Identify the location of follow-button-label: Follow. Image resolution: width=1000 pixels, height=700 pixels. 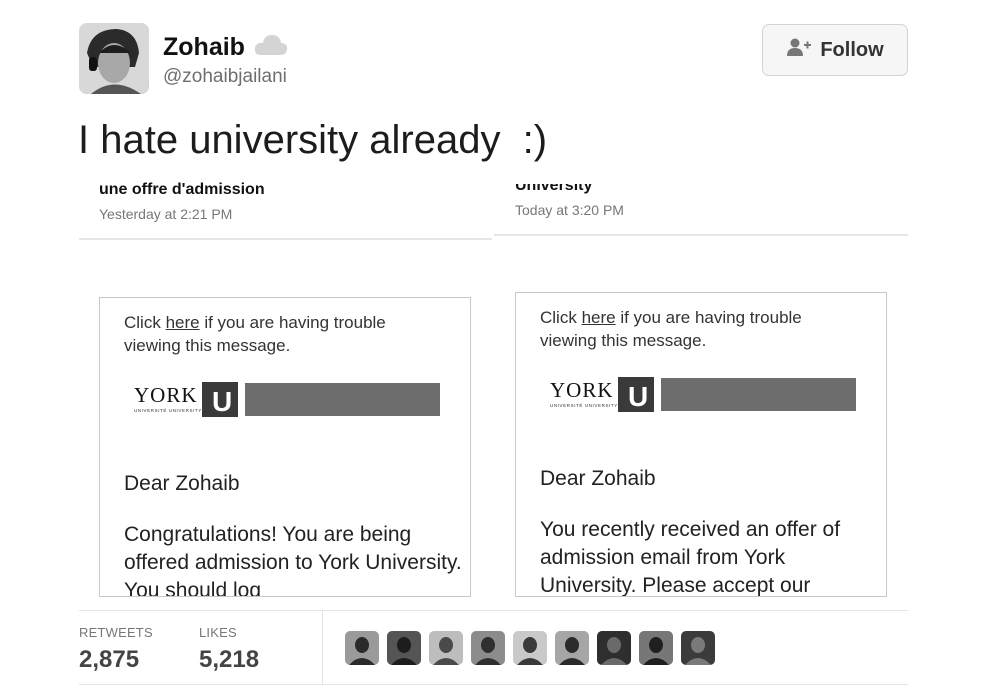
(852, 49).